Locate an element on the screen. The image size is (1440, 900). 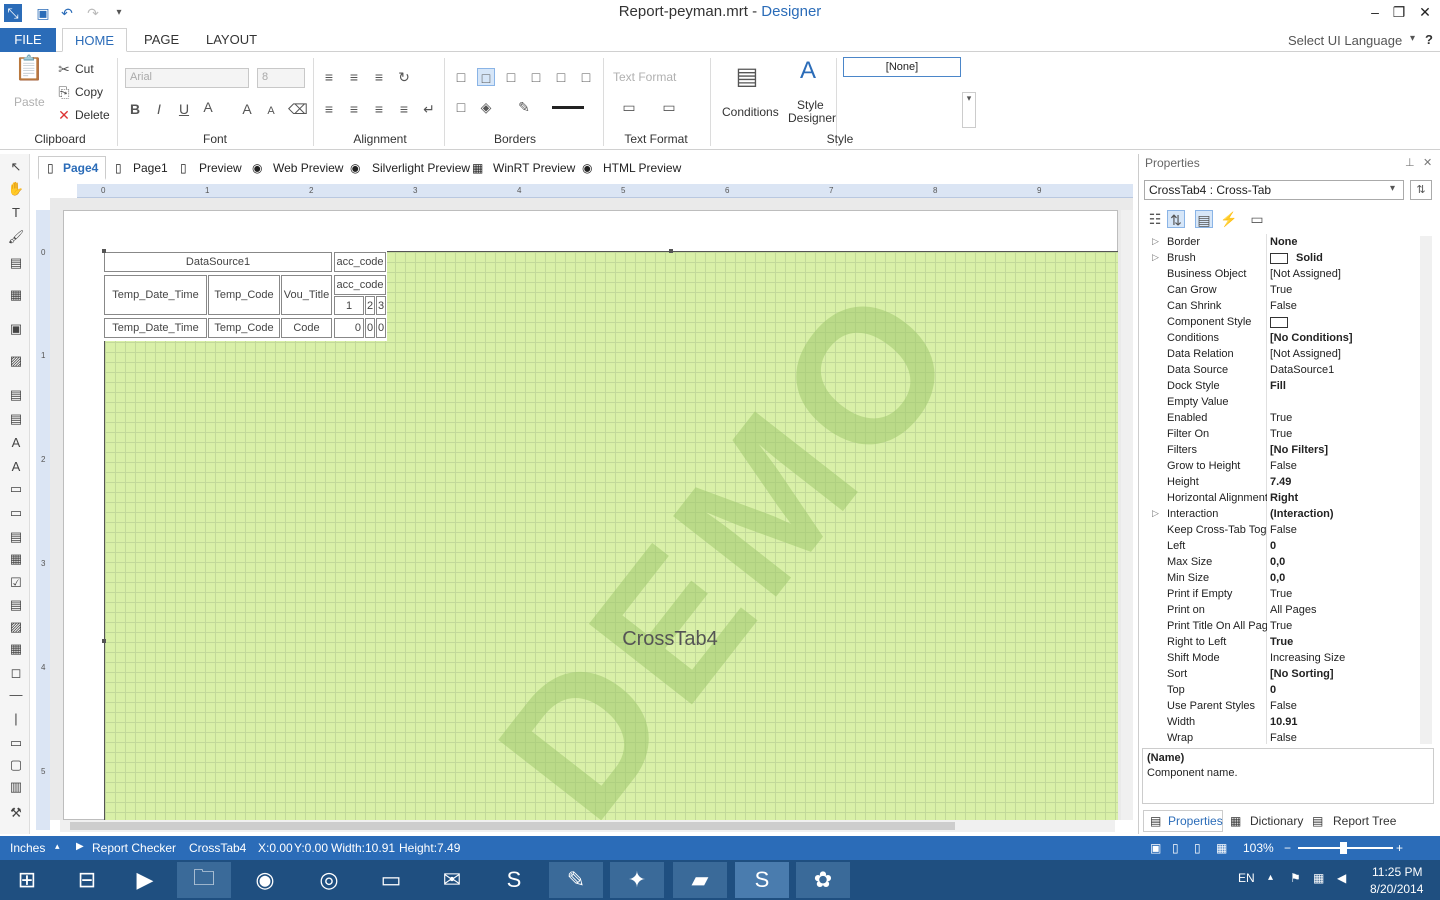
property-value: Solid is located at coordinates (1345, 258).